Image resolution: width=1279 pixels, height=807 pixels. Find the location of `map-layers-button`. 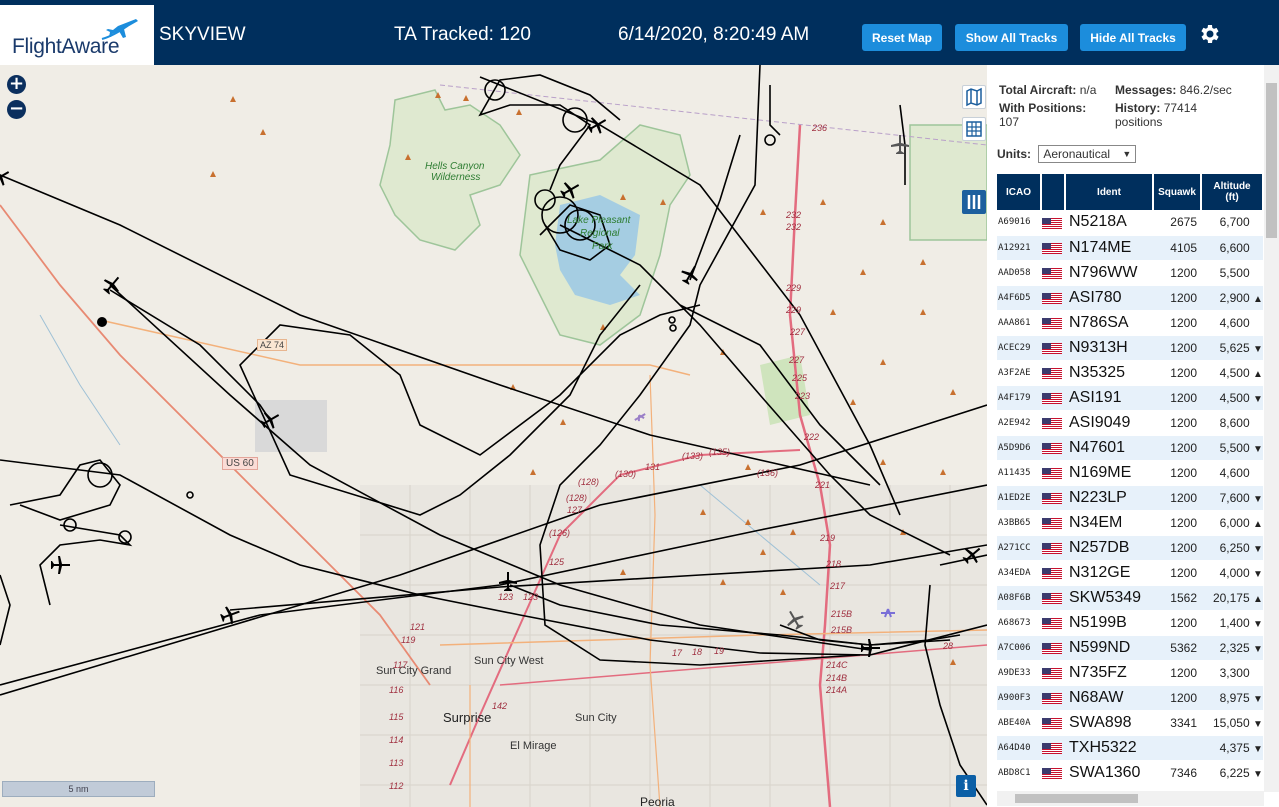

map-layers-button is located at coordinates (974, 97).